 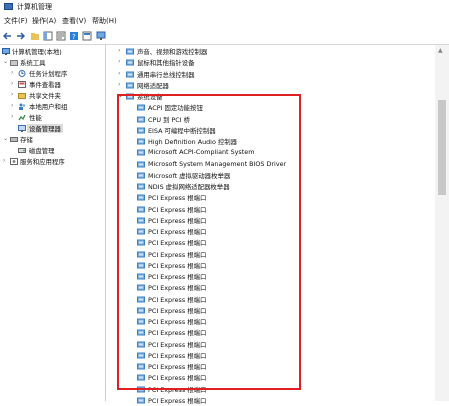 What do you see at coordinates (22, 128) in the screenshot?
I see `device-manager-icon` at bounding box center [22, 128].